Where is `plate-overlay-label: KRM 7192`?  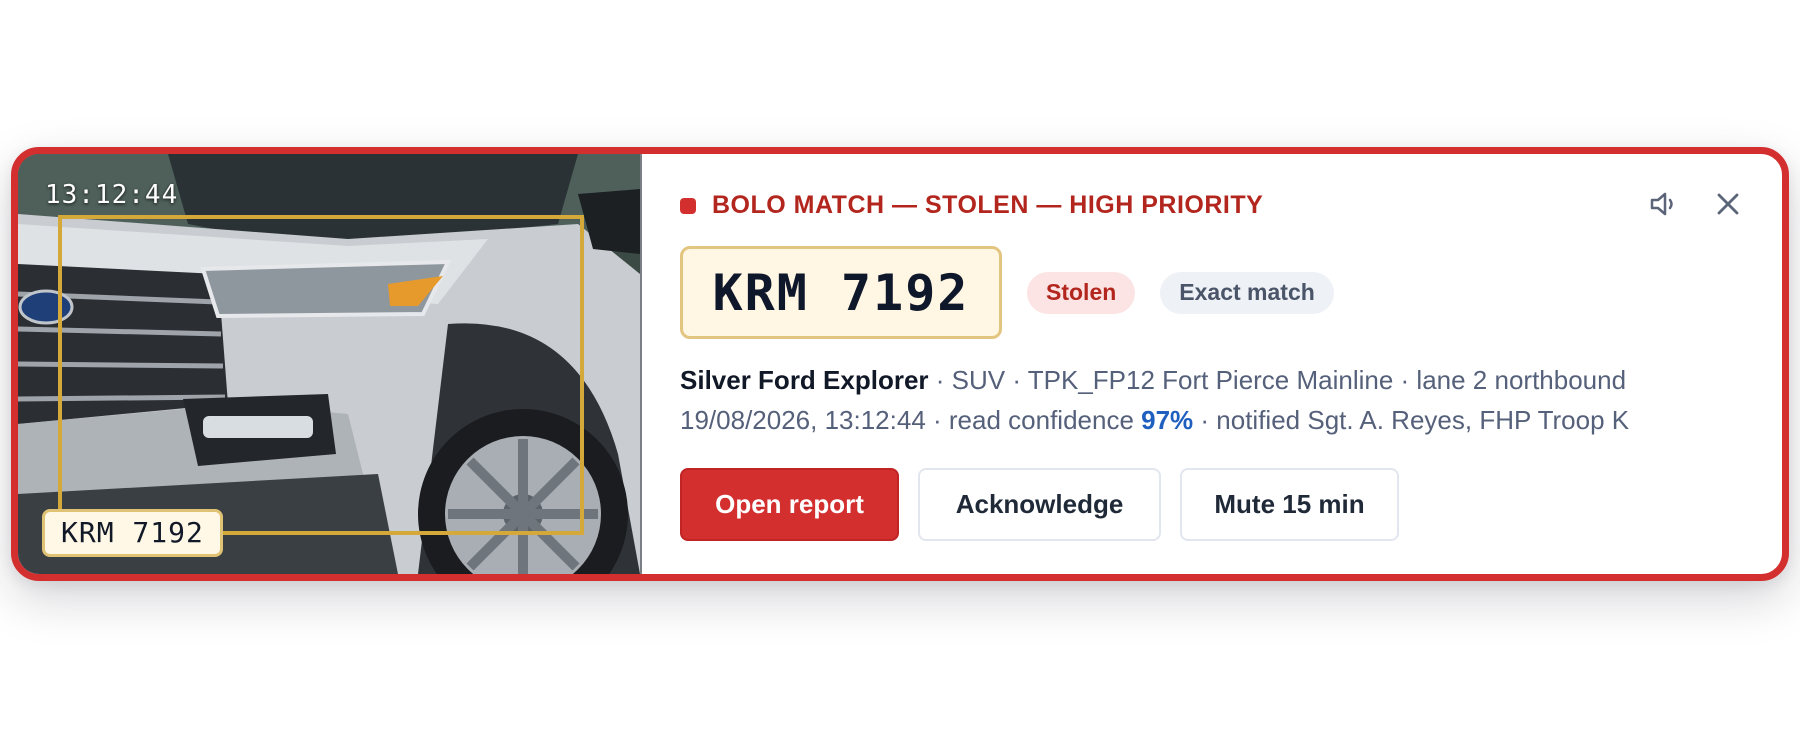 plate-overlay-label: KRM 7192 is located at coordinates (132, 533).